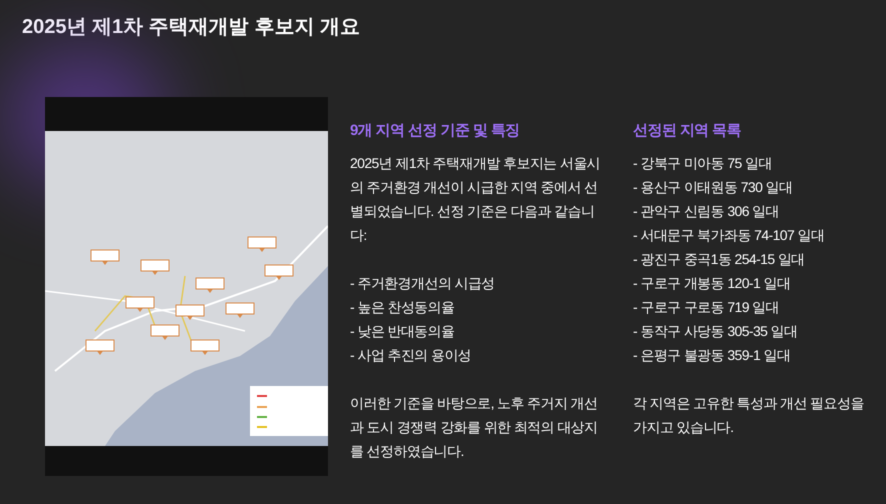 The width and height of the screenshot is (886, 504). What do you see at coordinates (706, 211) in the screenshot?
I see `area-item: - 관악구 신림동 306 일대` at bounding box center [706, 211].